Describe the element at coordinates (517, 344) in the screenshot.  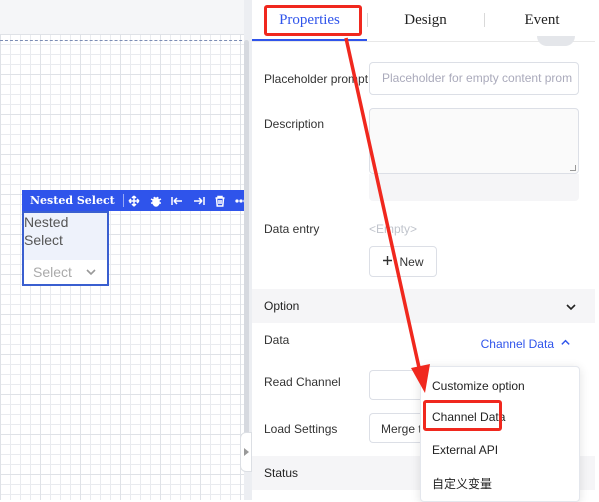
I see `data-source-value: Channel Data` at that location.